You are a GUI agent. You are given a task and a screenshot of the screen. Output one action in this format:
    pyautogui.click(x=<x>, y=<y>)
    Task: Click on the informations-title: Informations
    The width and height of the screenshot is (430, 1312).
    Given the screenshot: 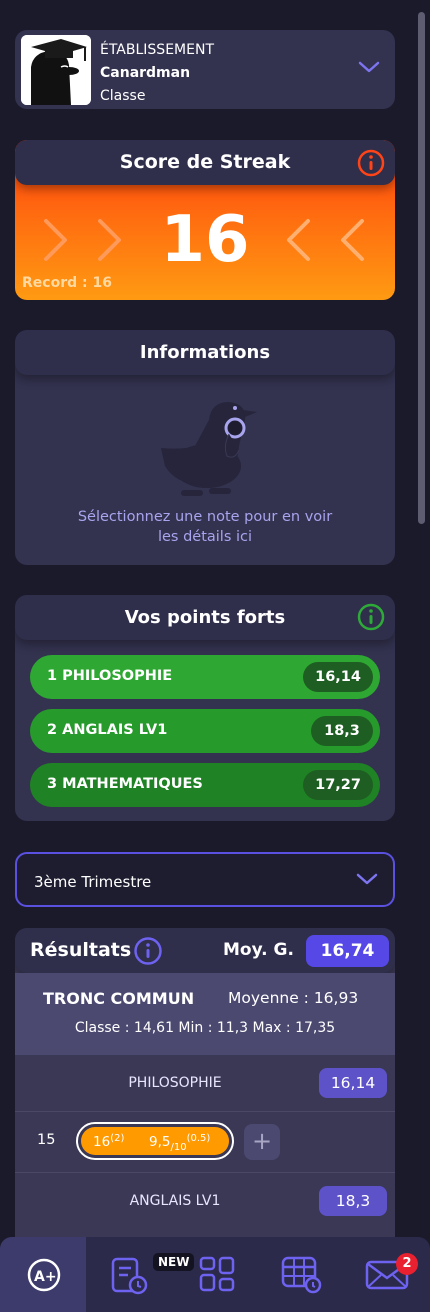 What is the action you would take?
    pyautogui.click(x=205, y=352)
    